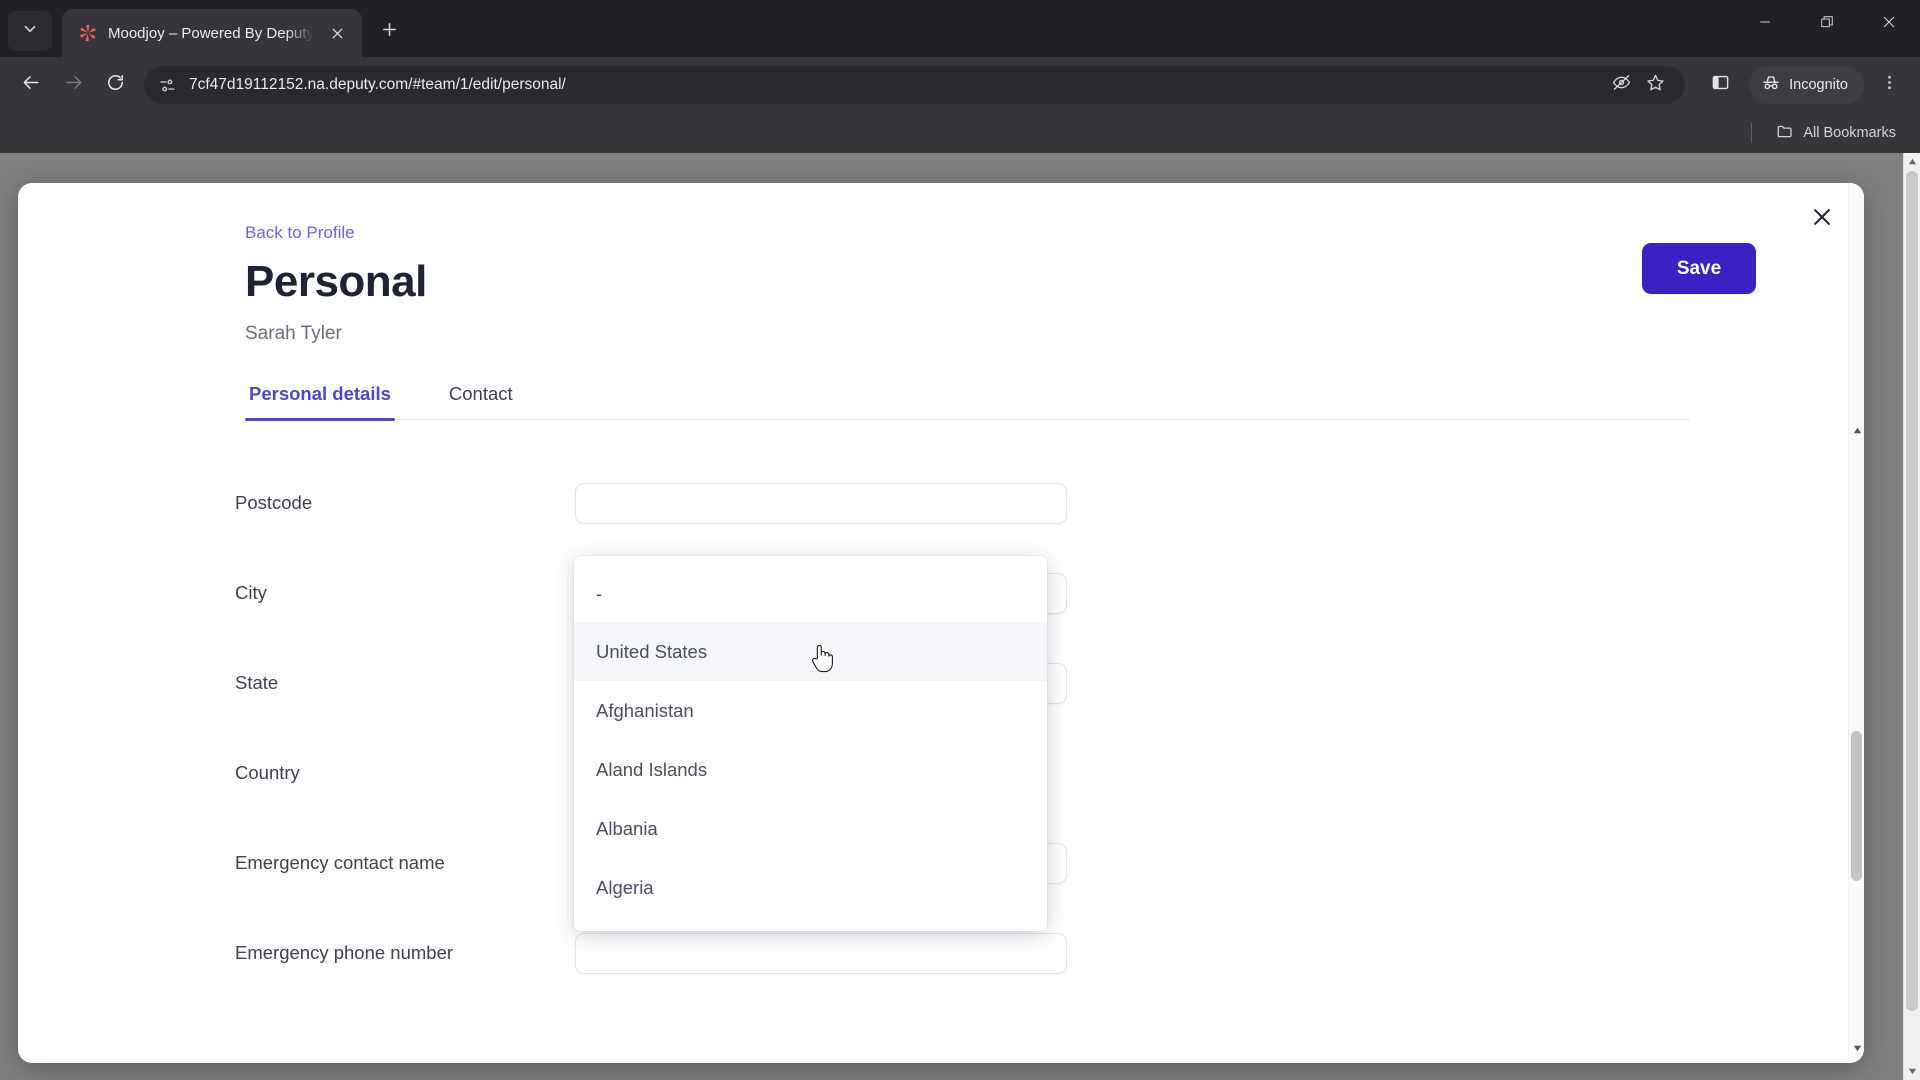 The width and height of the screenshot is (1920, 1080). Describe the element at coordinates (1856, 806) in the screenshot. I see `modal-scrollbar-thumb` at that location.